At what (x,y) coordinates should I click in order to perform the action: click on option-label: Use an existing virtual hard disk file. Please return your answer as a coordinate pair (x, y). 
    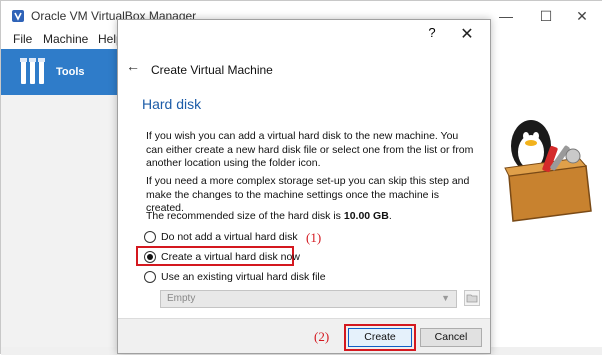
    Looking at the image, I should click on (243, 277).